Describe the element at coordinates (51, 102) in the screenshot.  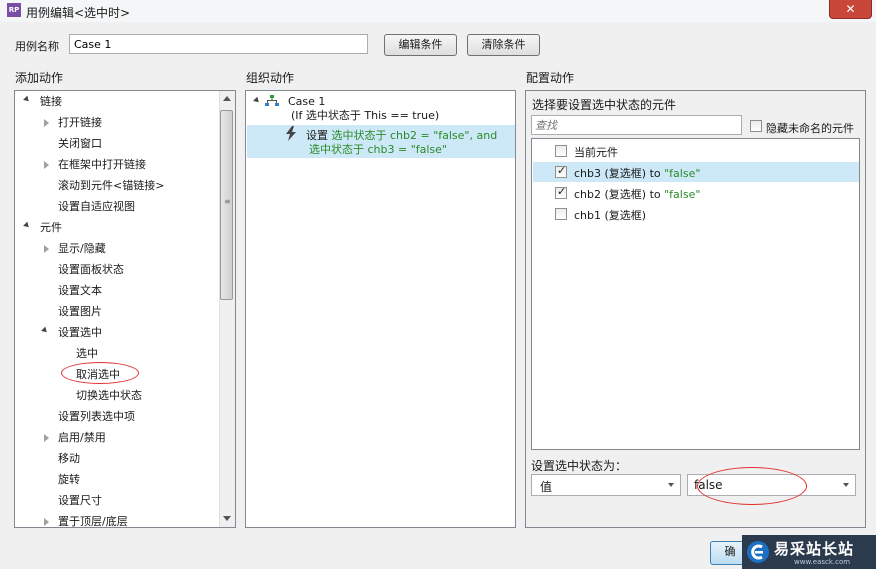
I see `tree-group-link: 链接` at that location.